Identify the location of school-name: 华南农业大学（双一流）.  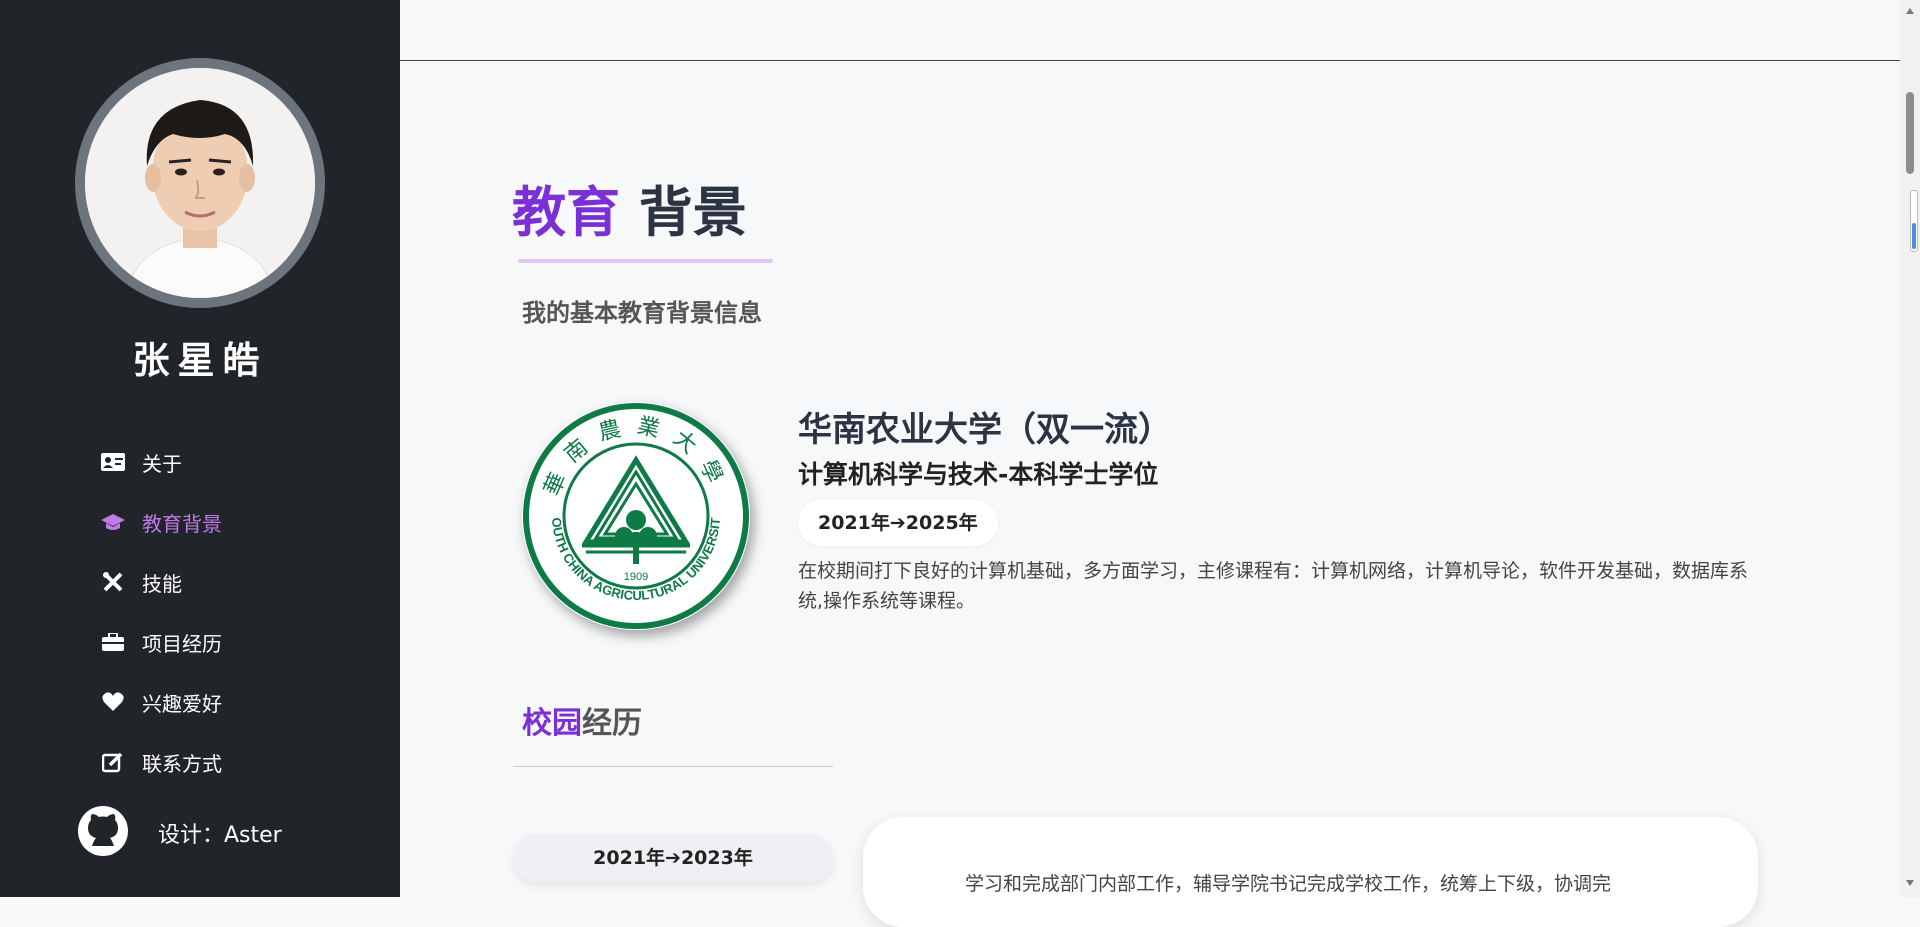
(985, 430).